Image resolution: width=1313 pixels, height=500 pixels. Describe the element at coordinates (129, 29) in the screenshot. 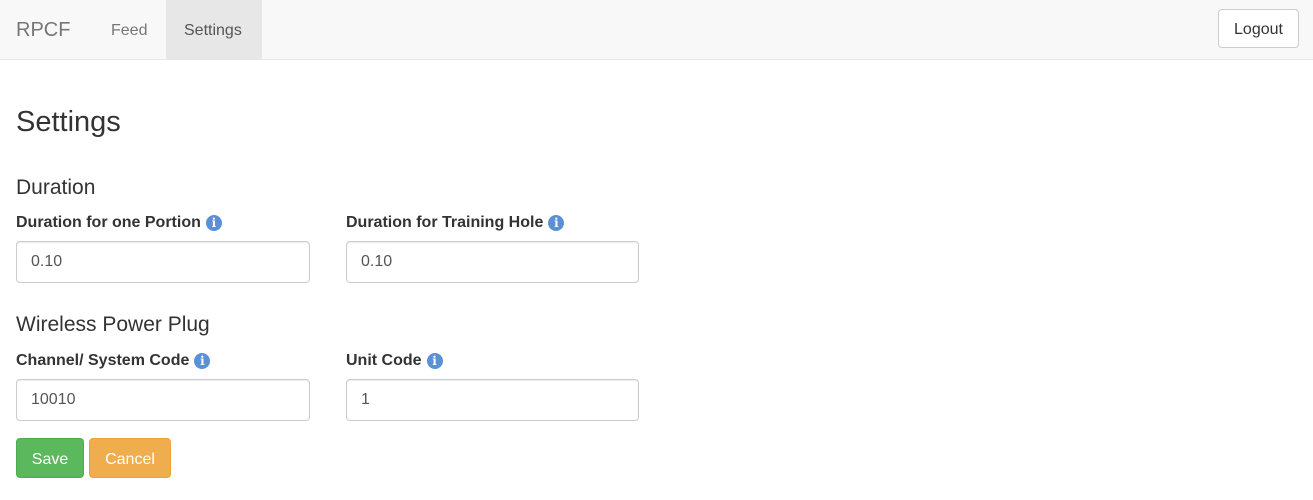

I see `nav-item-feed: Feed` at that location.